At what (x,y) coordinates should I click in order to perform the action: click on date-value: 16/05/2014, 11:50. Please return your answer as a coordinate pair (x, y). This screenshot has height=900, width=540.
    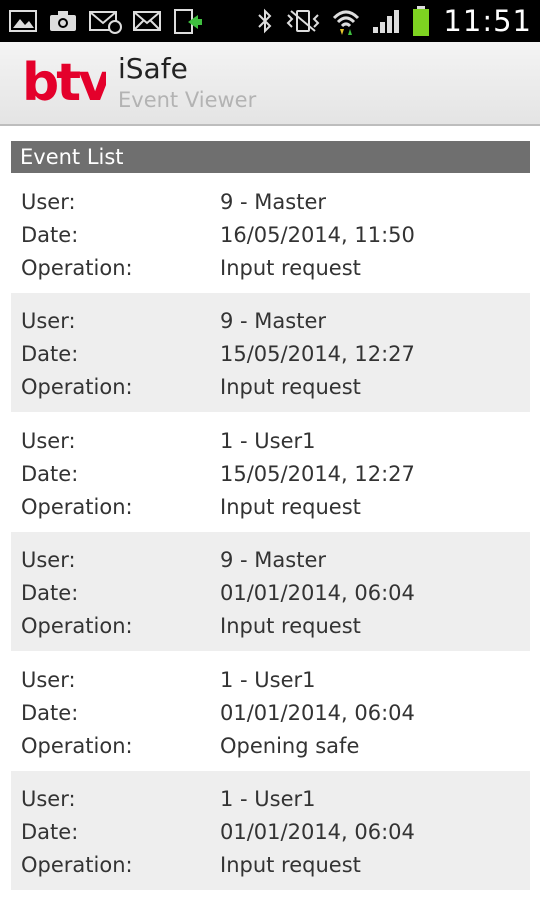
    Looking at the image, I should click on (317, 234).